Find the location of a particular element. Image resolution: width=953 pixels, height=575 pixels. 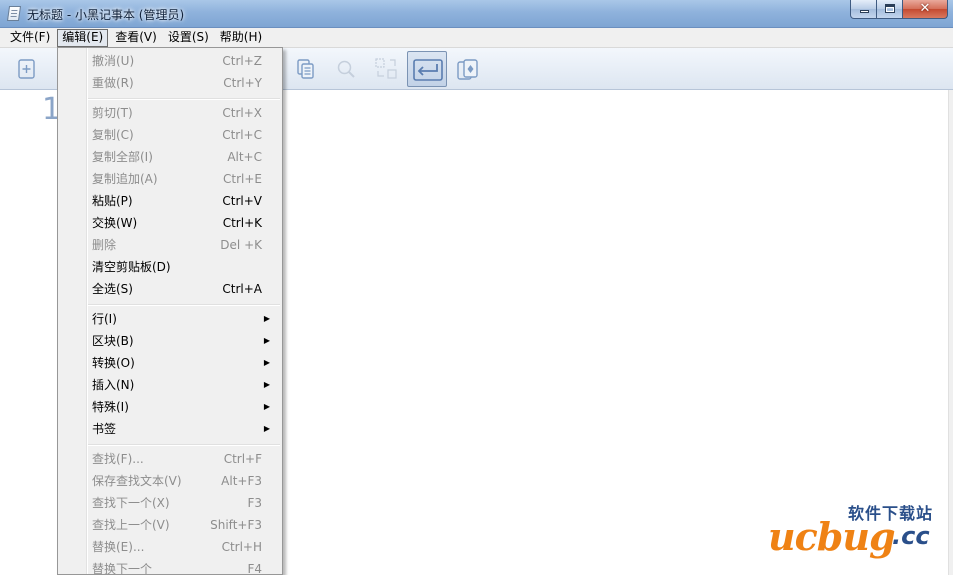

menu-item-bookmark: 书签 ▶ is located at coordinates (170, 429).